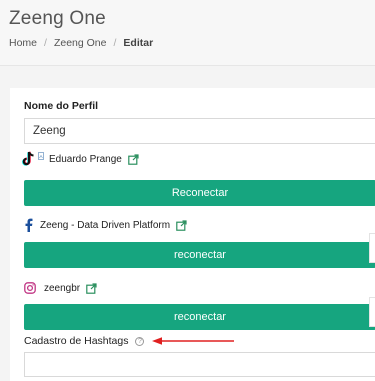 Image resolution: width=375 pixels, height=381 pixels. Describe the element at coordinates (41, 156) in the screenshot. I see `tiktok-avatar-broken-icon` at that location.